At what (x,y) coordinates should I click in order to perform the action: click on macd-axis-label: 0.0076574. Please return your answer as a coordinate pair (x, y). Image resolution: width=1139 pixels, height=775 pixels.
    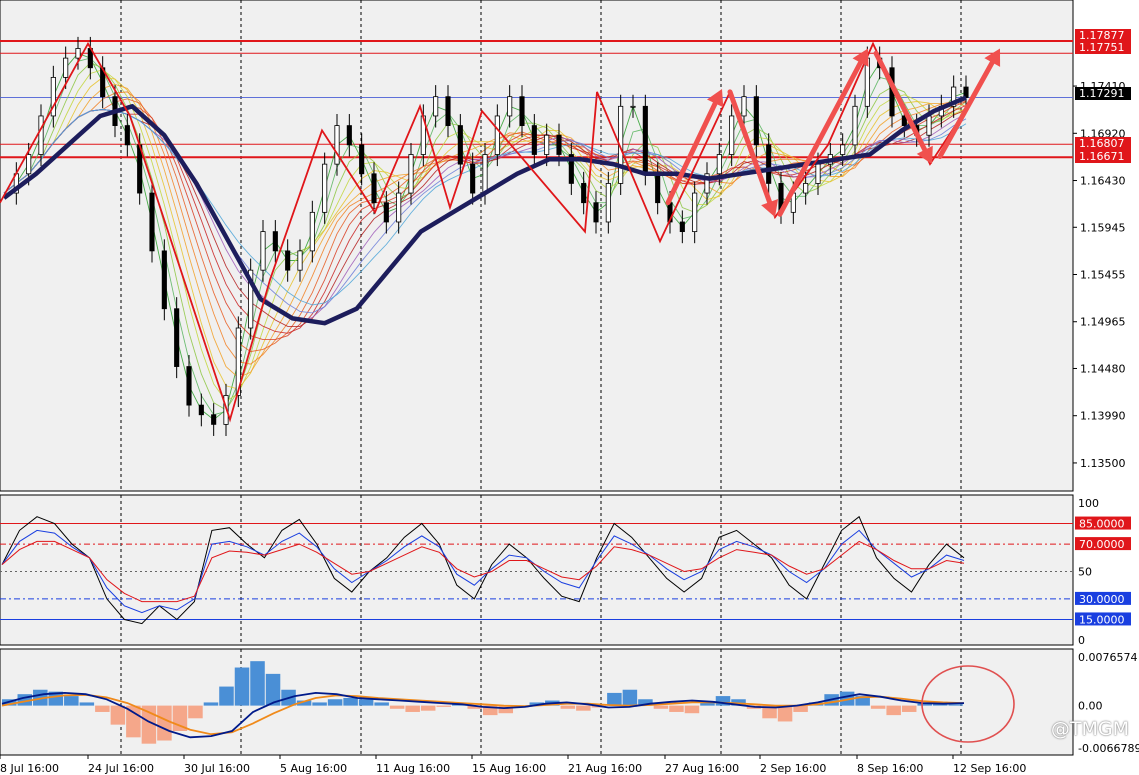
    Looking at the image, I should click on (1108, 657).